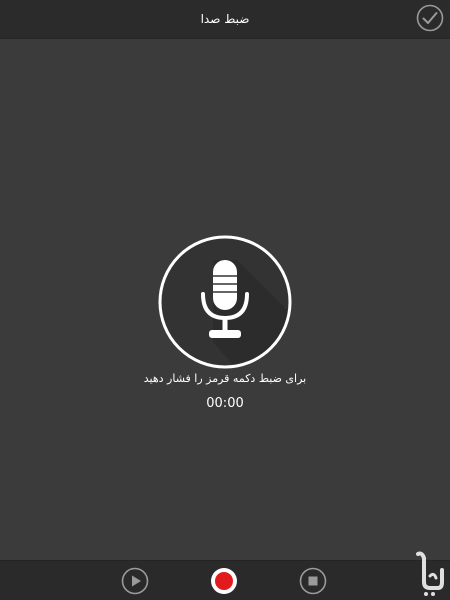 The height and width of the screenshot is (600, 450). Describe the element at coordinates (429, 572) in the screenshot. I see `app-logo` at that location.